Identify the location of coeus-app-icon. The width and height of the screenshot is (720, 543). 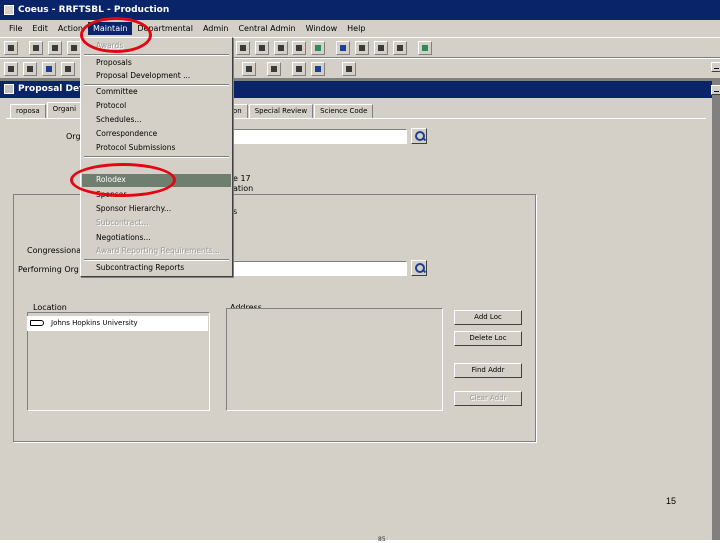
(9, 10).